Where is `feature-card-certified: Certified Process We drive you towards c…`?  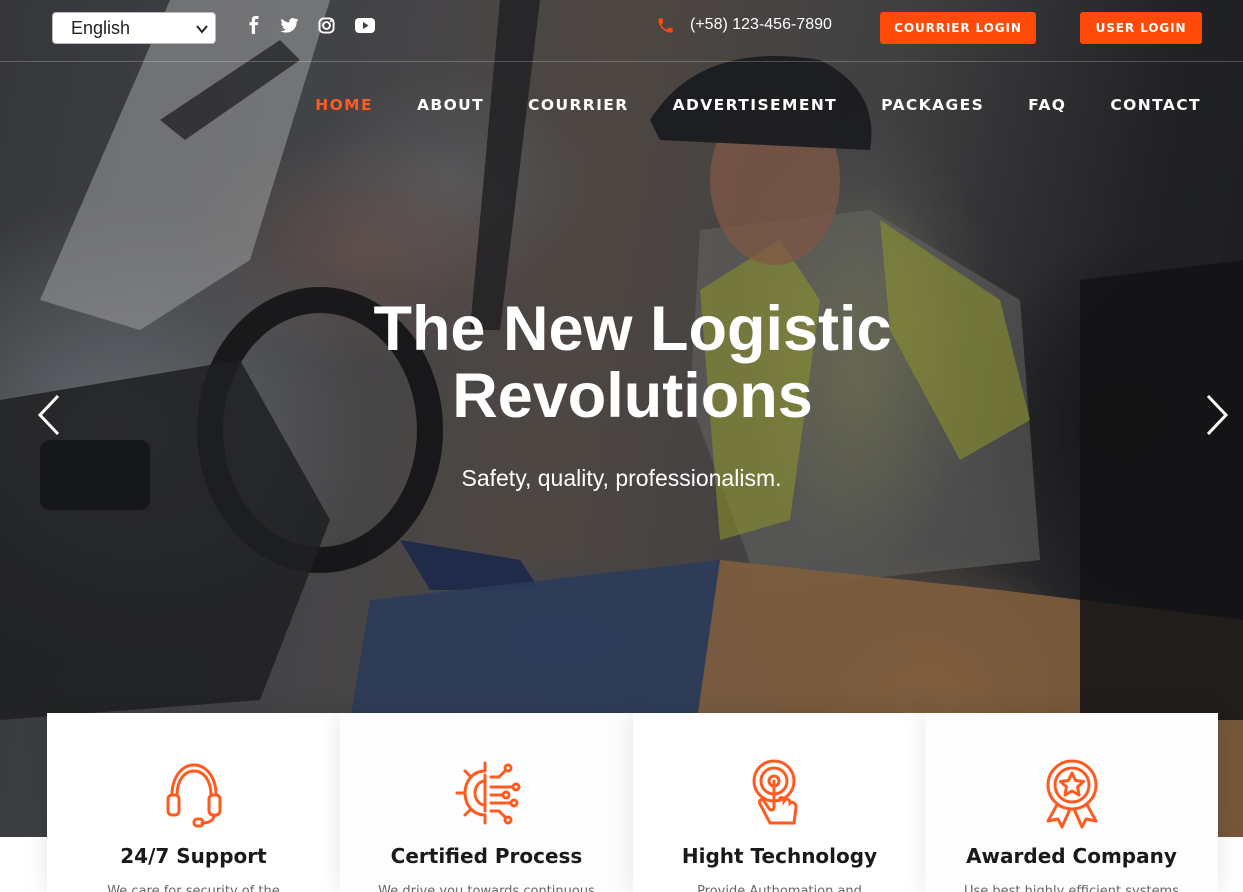 feature-card-certified: Certified Process We drive you towards c… is located at coordinates (486, 802).